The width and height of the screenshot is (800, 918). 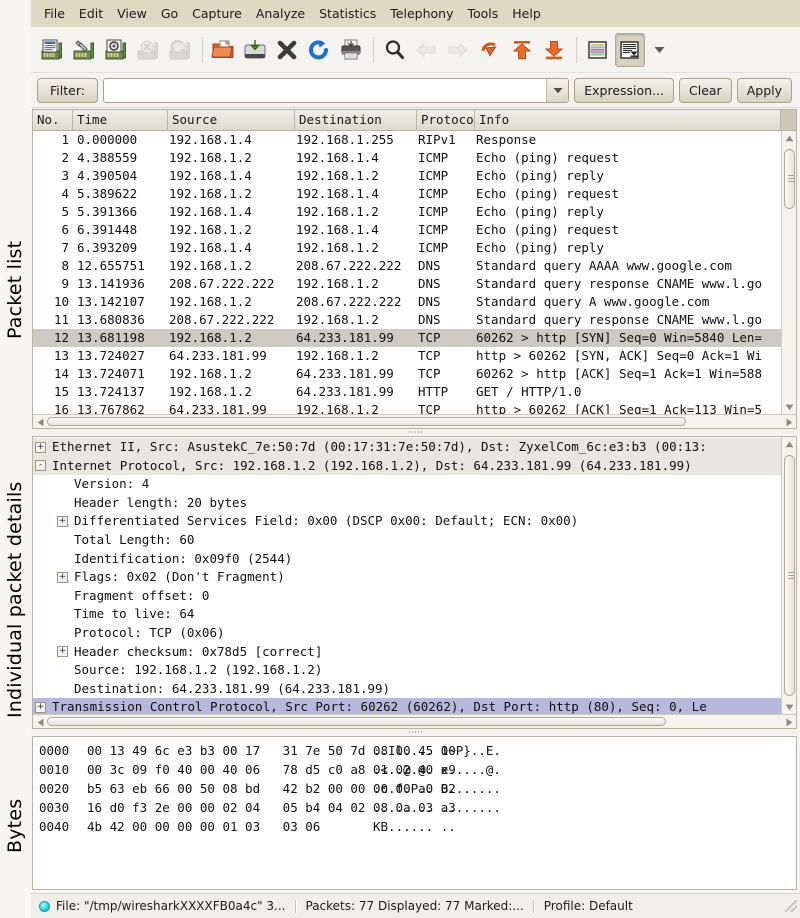 I want to click on capture-options-icon, so click(x=85, y=50).